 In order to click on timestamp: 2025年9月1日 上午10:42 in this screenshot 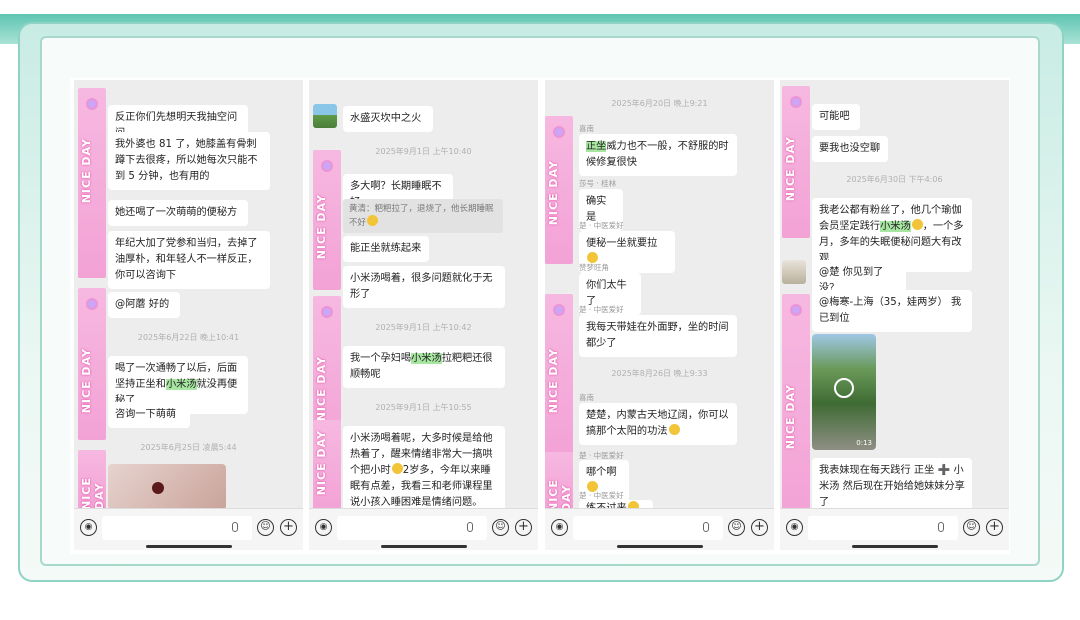, I will do `click(423, 327)`.